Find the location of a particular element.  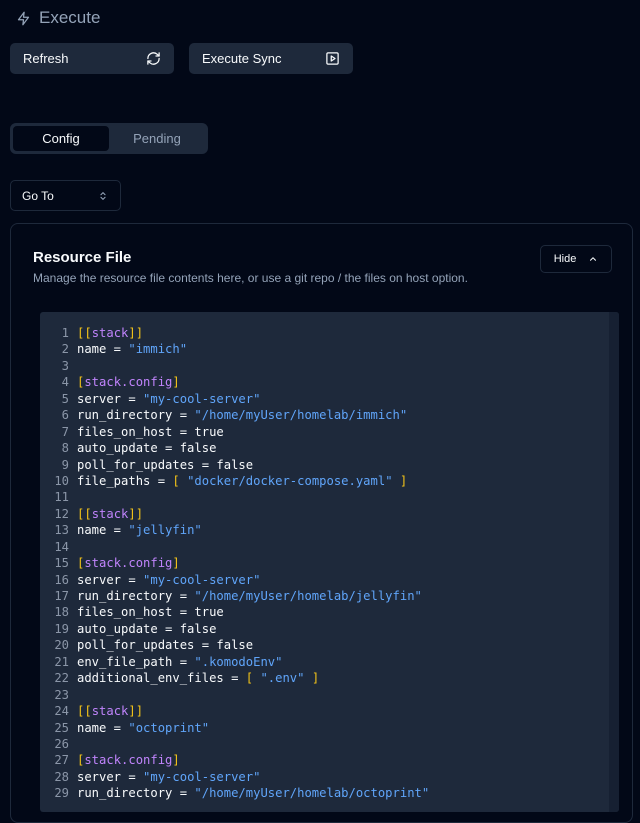

line-number: 22 is located at coordinates (61, 678).